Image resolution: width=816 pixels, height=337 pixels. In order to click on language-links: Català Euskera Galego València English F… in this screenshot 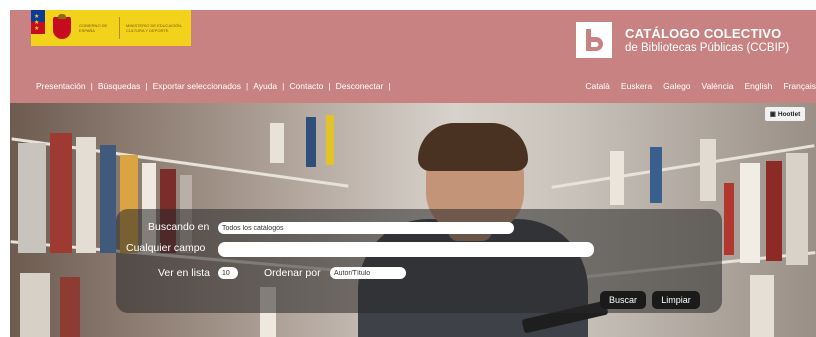, I will do `click(695, 86)`.